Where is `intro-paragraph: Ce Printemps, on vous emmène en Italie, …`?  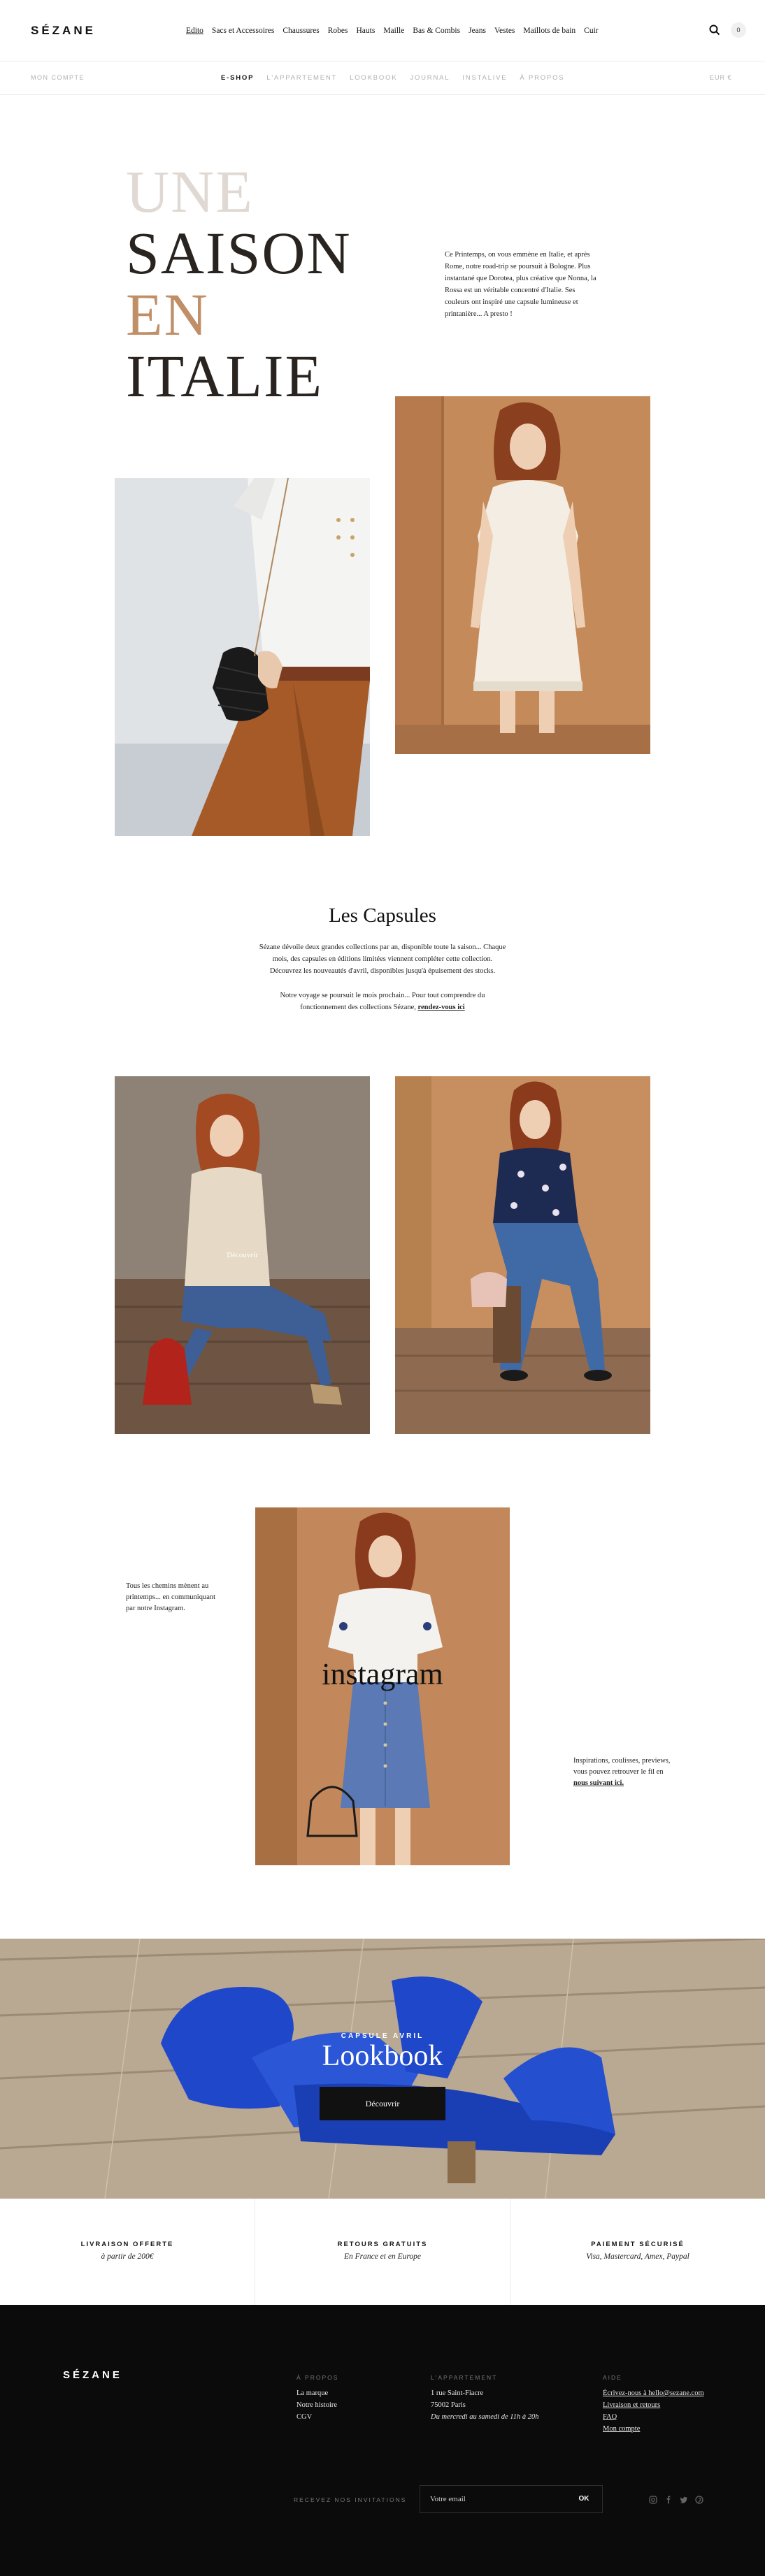
intro-paragraph: Ce Printemps, on vous emmène en Italie, … is located at coordinates (520, 284).